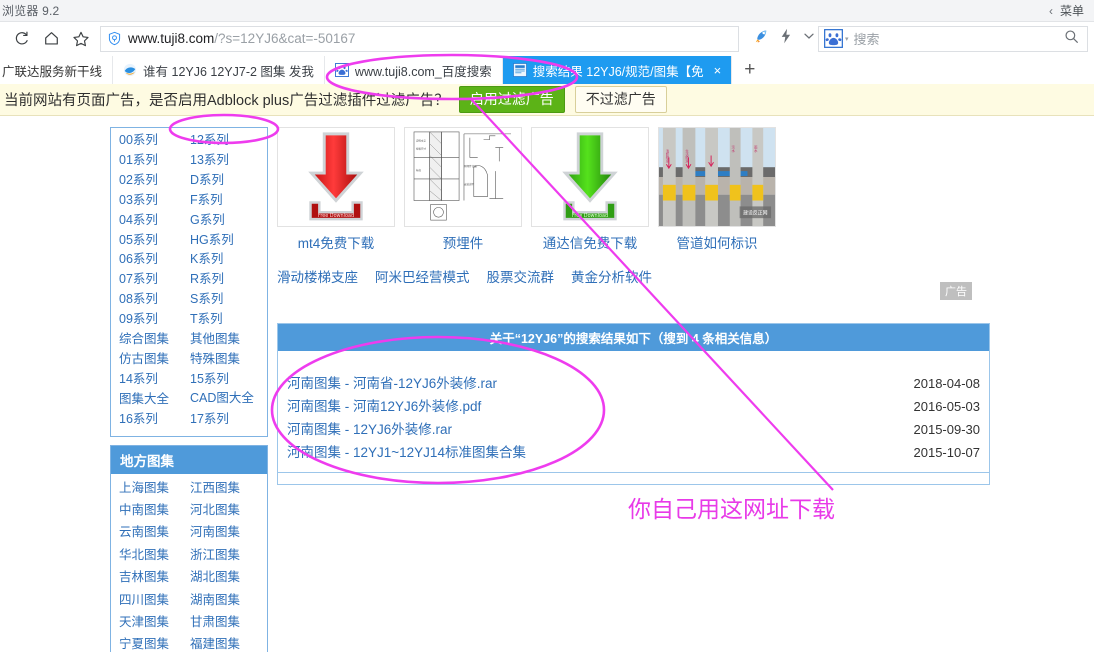 This screenshot has height=652, width=1094. What do you see at coordinates (956, 38) in the screenshot?
I see `search-input: 搜索` at bounding box center [956, 38].